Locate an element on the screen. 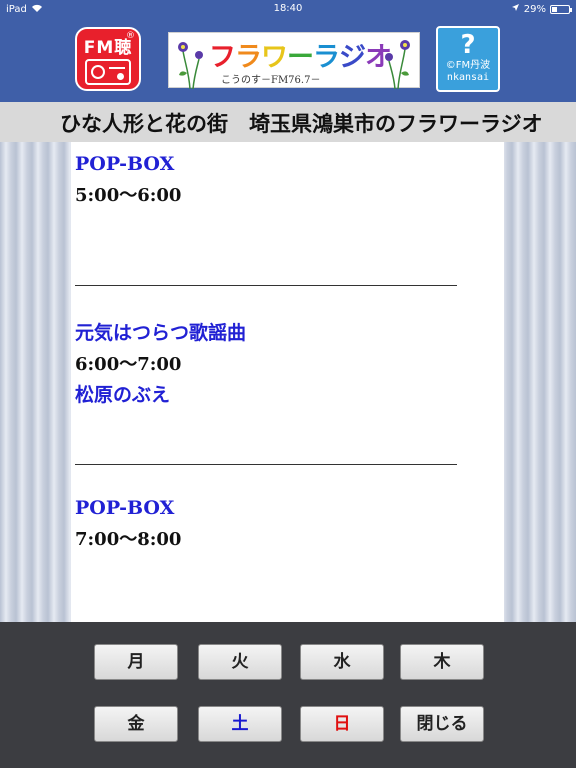  station-name-char: ワ is located at coordinates (274, 57).